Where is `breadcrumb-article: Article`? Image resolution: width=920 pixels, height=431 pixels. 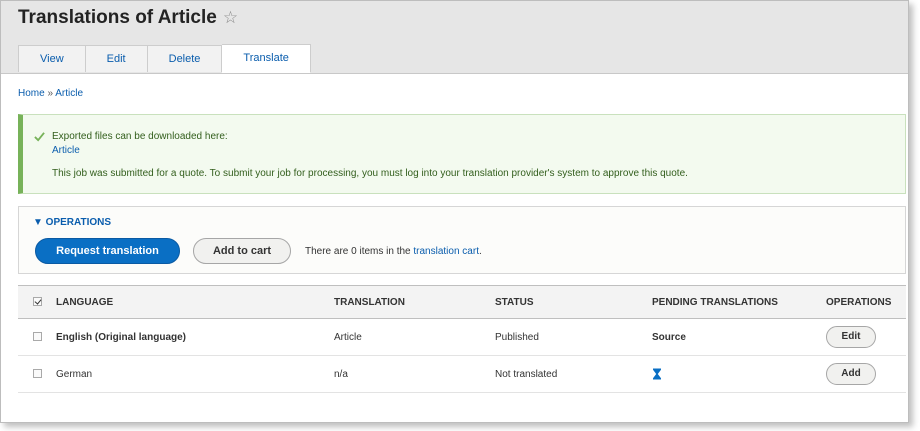 breadcrumb-article: Article is located at coordinates (69, 93).